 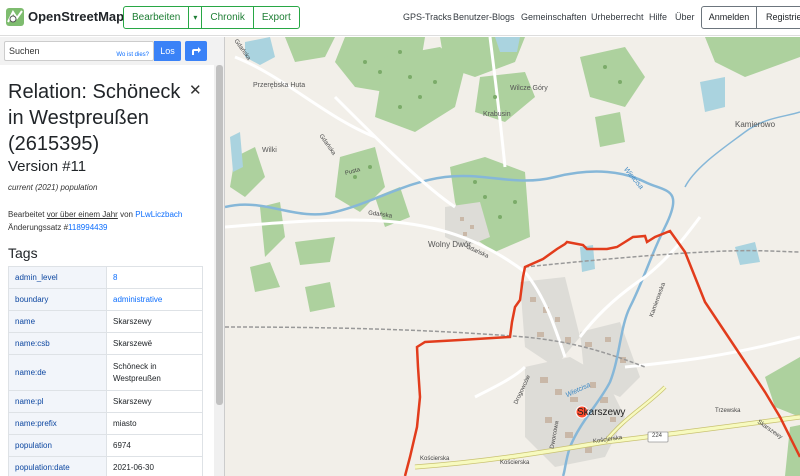 I want to click on tag-key: boundary, so click(x=57, y=299).